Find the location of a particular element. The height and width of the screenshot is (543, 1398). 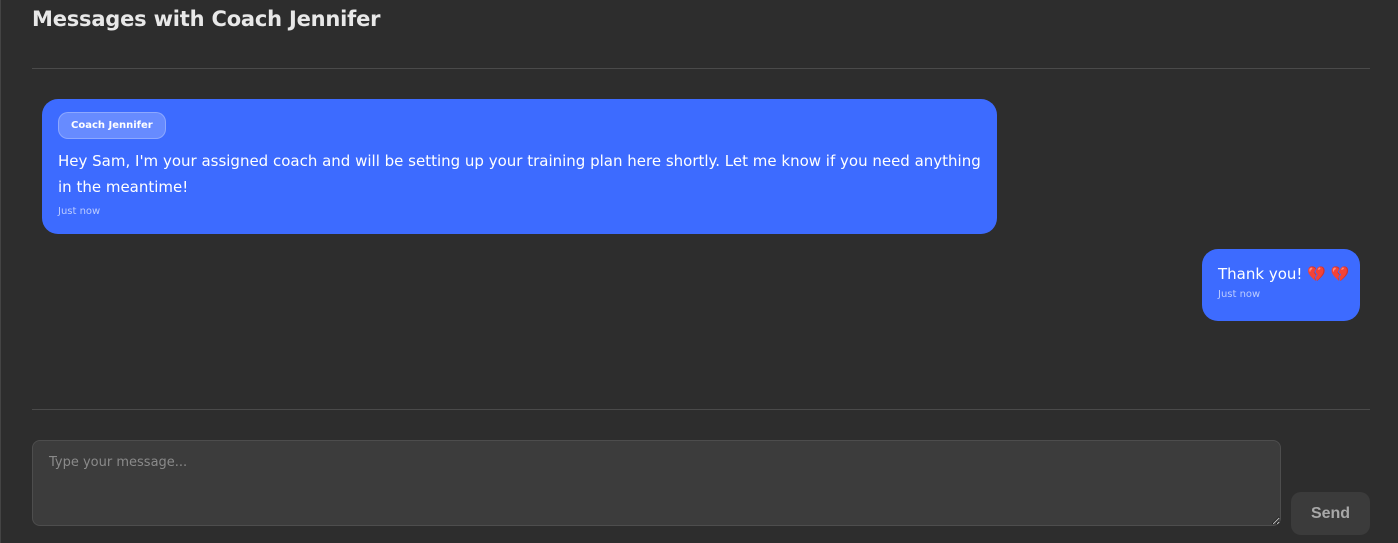

message-text-user: Thank you! 💔 💔 is located at coordinates (1283, 274).